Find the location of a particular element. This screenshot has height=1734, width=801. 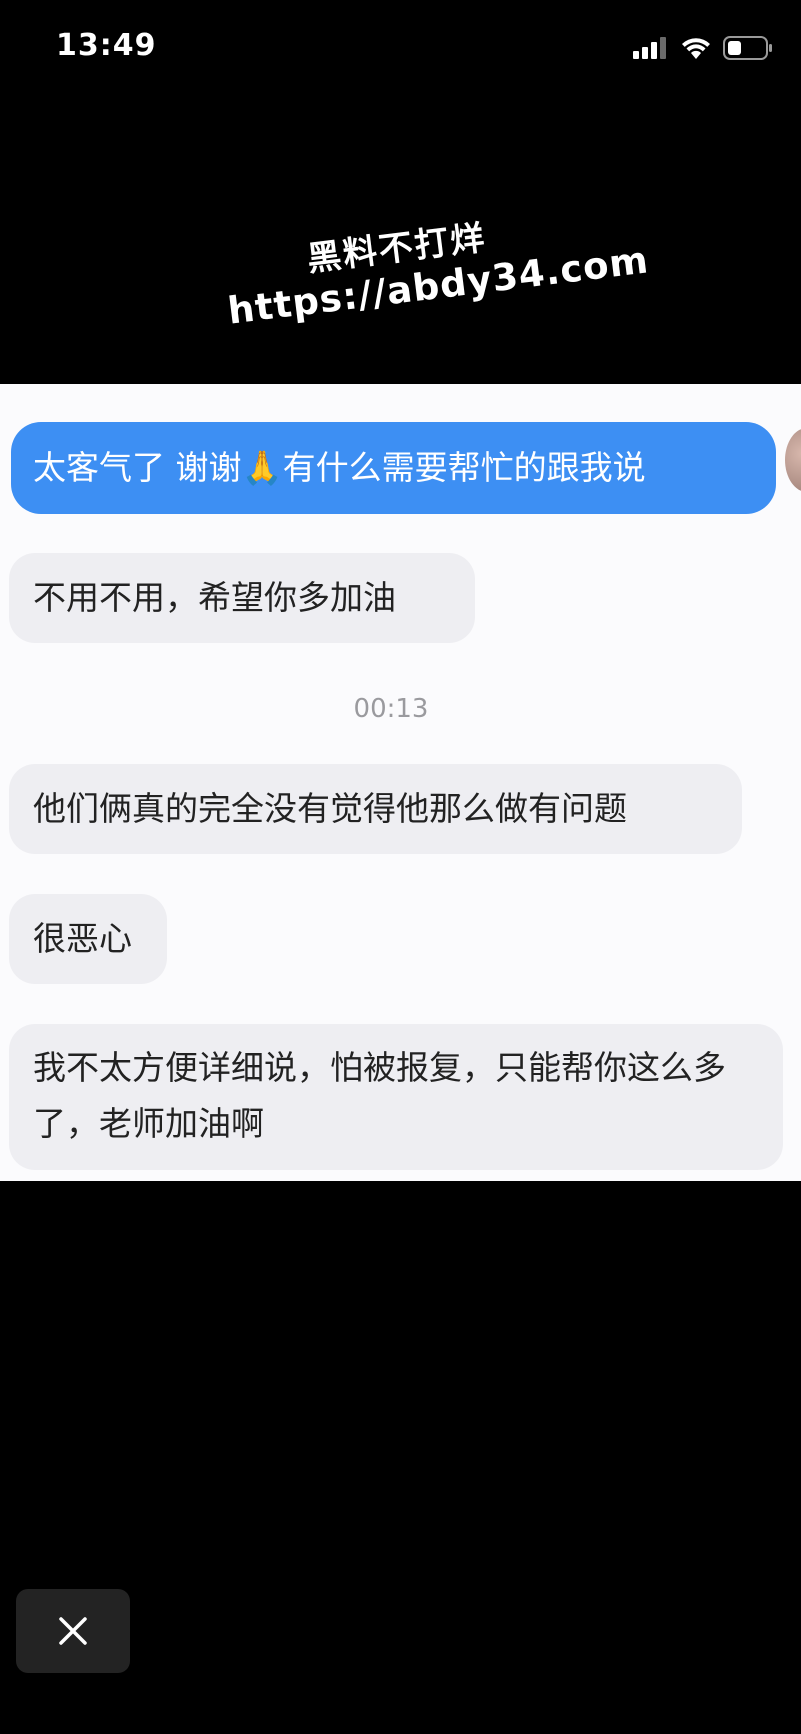

message-timestamp: 00:13 is located at coordinates (391, 709).